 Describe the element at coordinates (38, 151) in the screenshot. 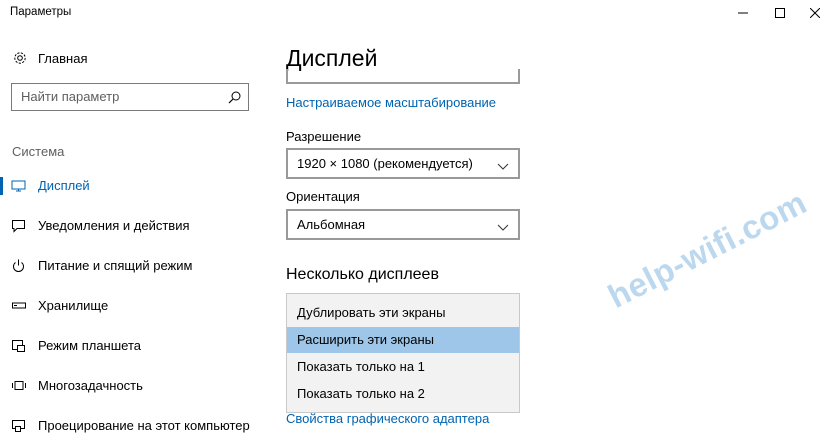

I see `group-label-system: Система` at that location.